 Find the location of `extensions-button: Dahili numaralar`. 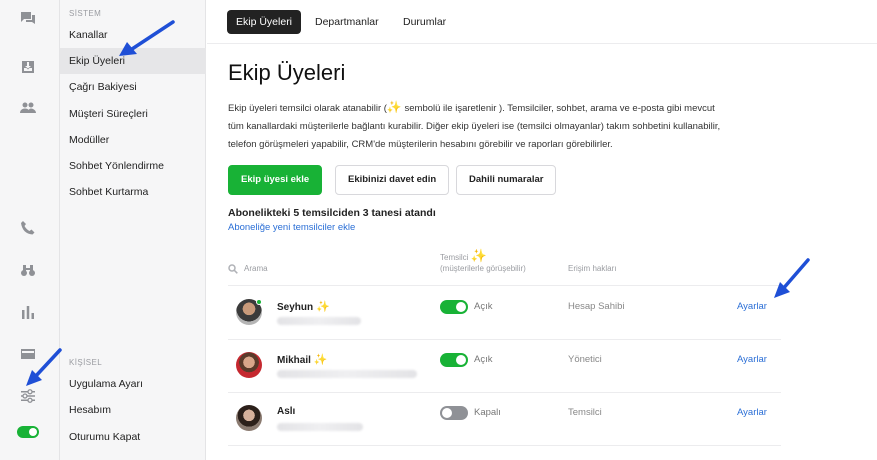

extensions-button: Dahili numaralar is located at coordinates (506, 180).